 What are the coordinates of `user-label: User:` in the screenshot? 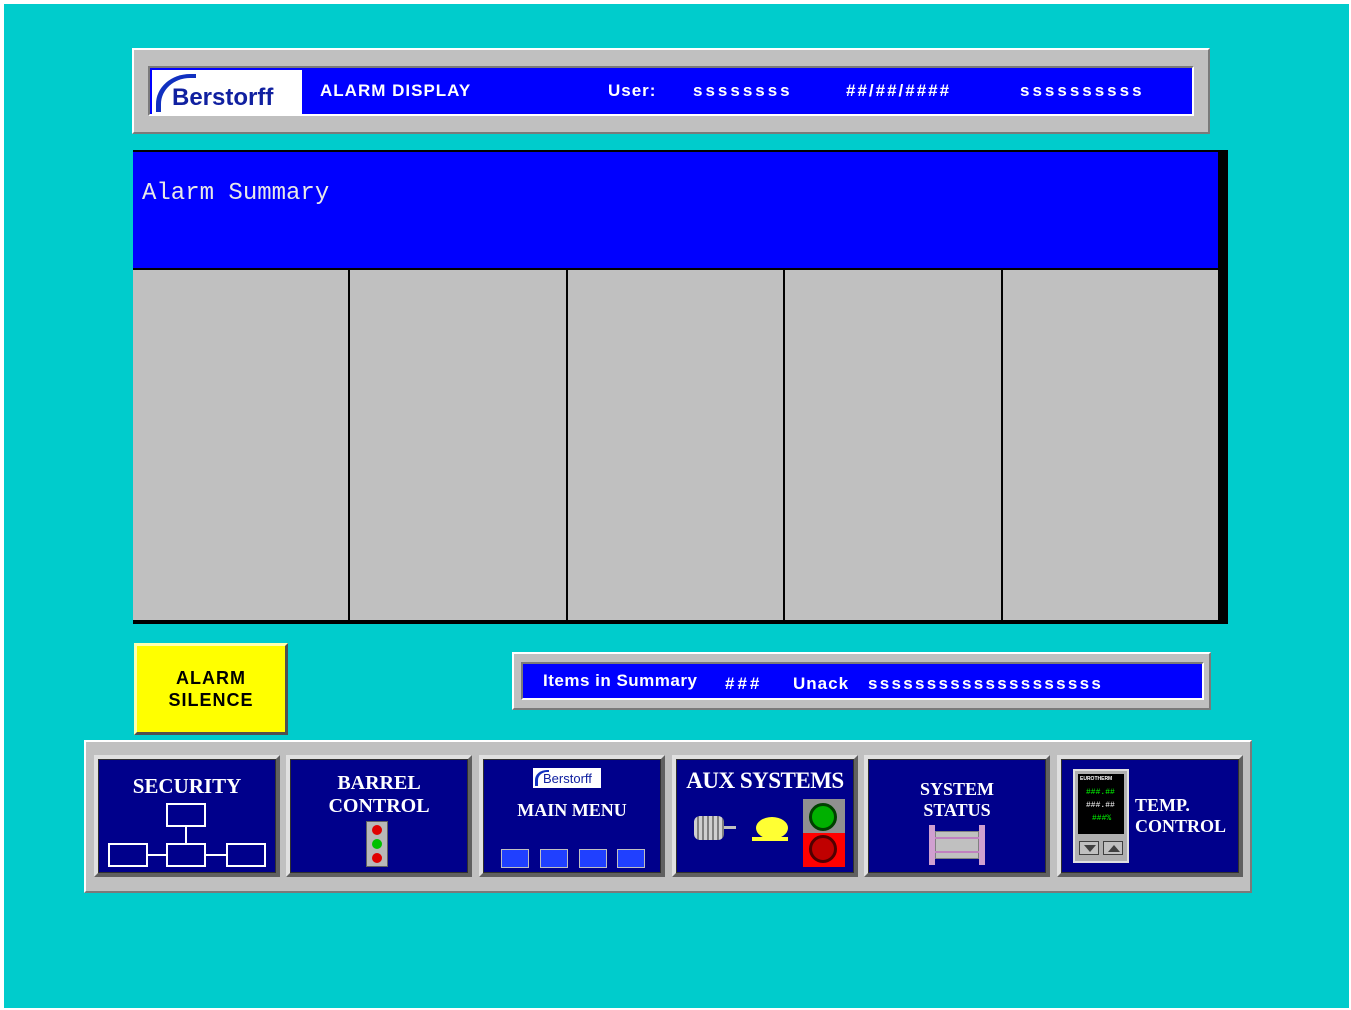 It's located at (632, 90).